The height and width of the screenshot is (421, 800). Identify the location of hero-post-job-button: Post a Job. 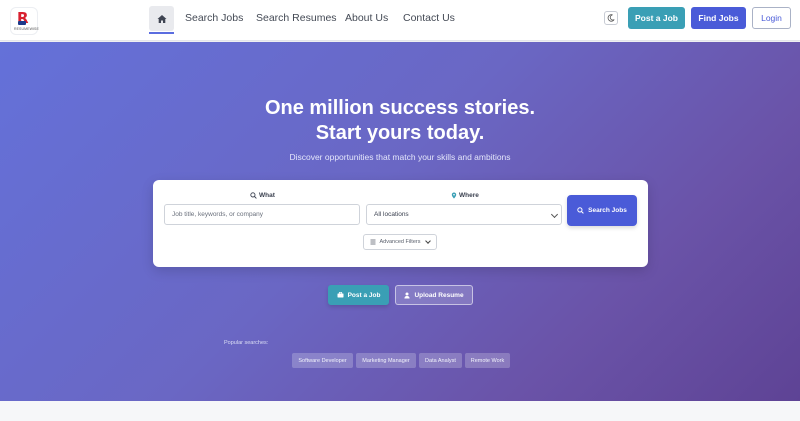
(358, 295).